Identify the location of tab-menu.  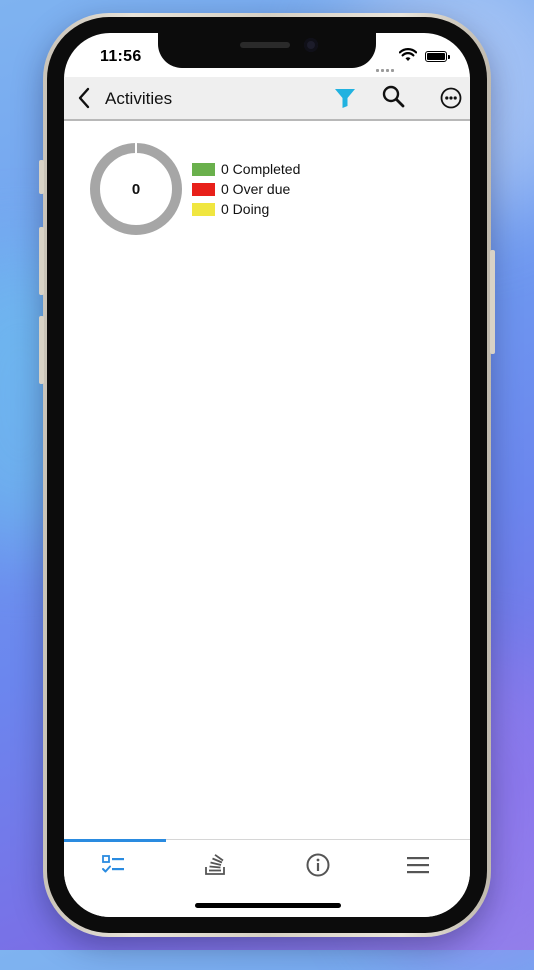
(418, 865).